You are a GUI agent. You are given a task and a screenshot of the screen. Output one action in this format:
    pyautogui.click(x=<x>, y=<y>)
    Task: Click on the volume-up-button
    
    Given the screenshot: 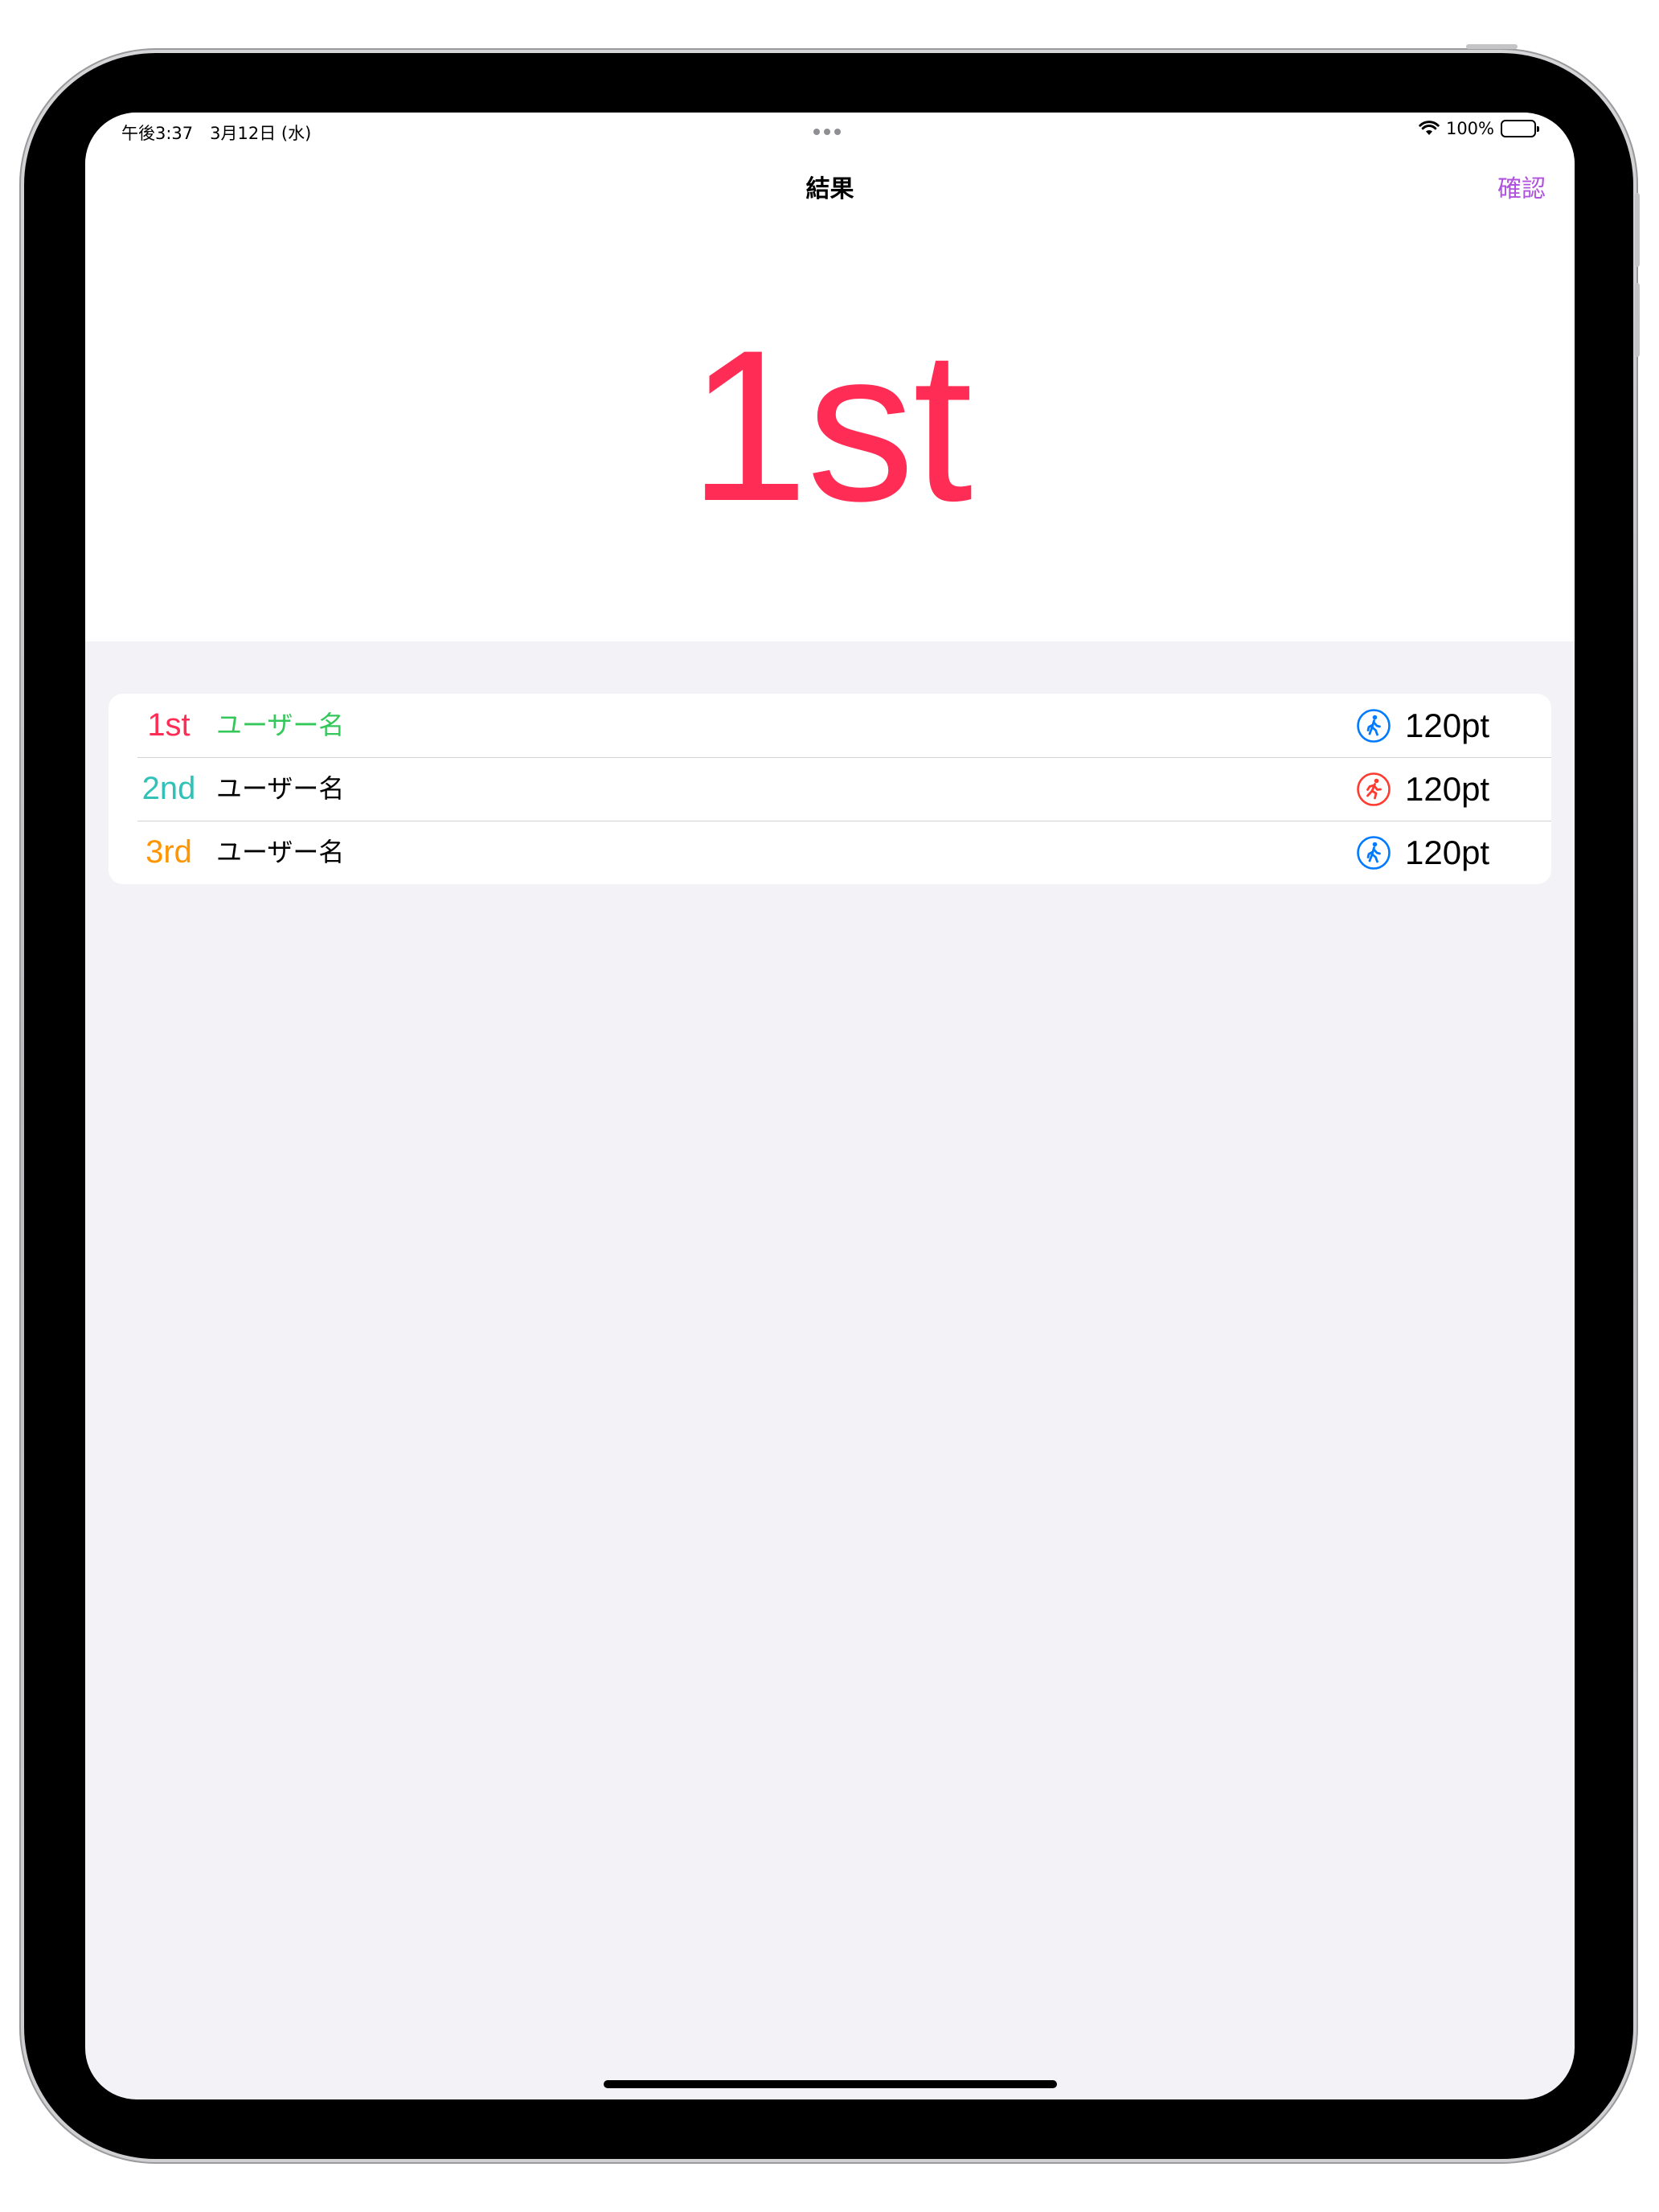 What is the action you would take?
    pyautogui.click(x=1637, y=230)
    